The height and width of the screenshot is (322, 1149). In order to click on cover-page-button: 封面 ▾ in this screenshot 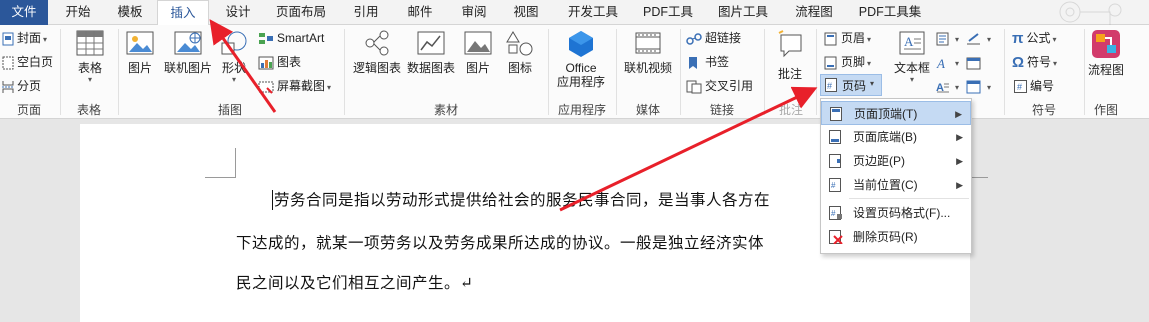, I will do `click(24, 38)`.